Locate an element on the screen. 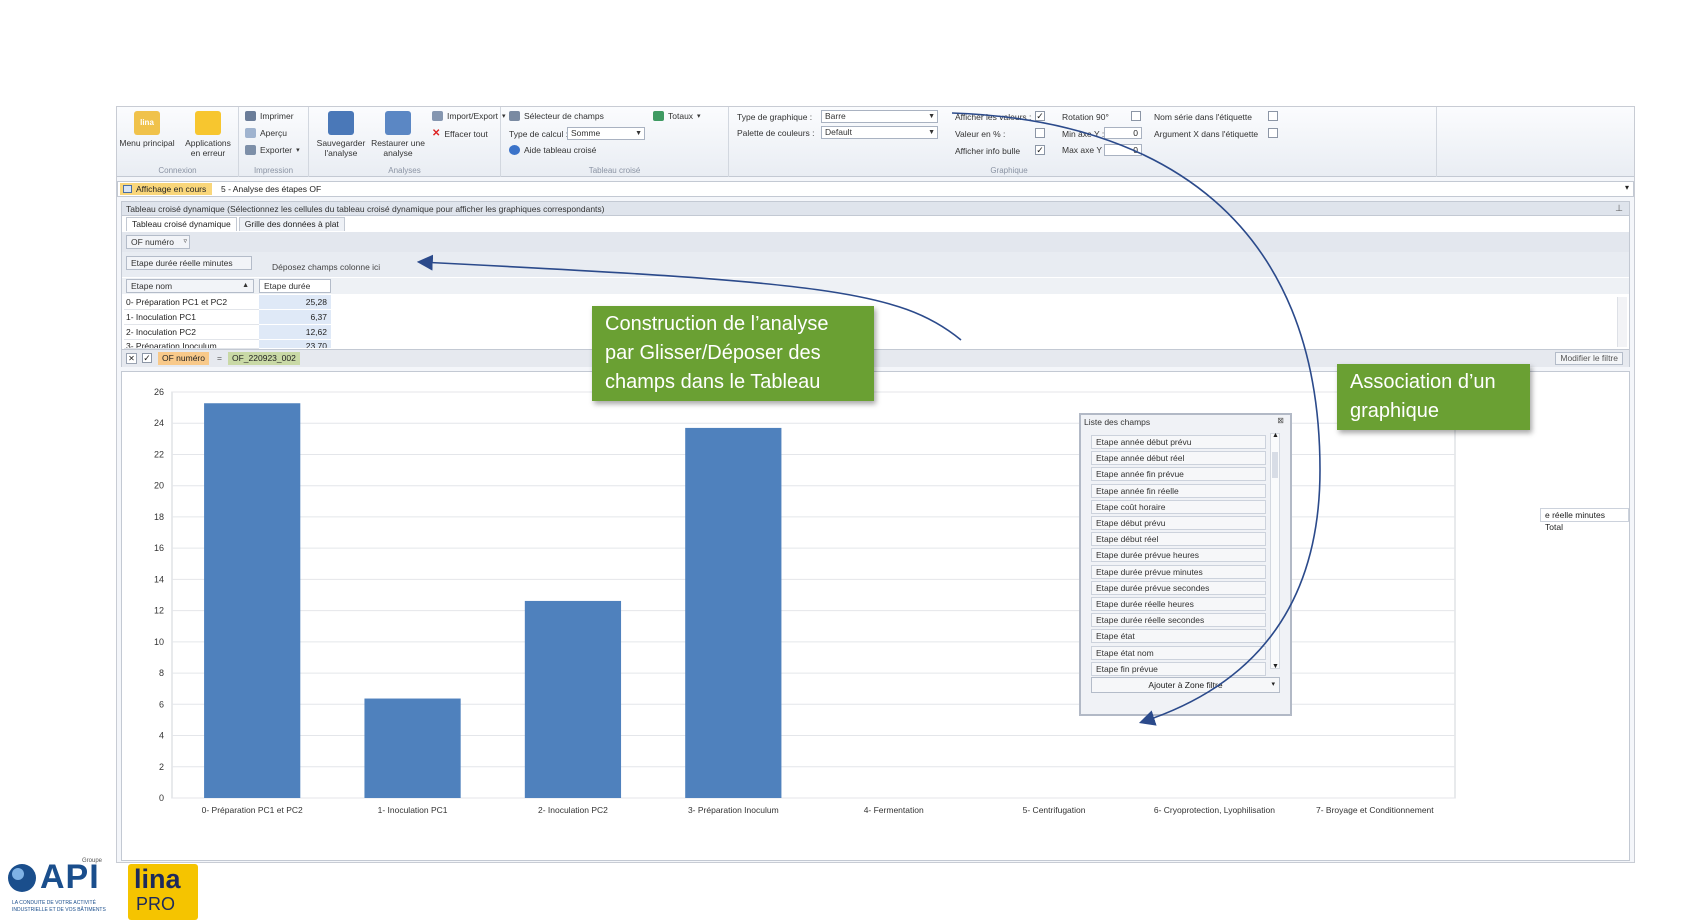 Image resolution: width=1700 pixels, height=924 pixels. type-calcul-select: Somme ▼ is located at coordinates (606, 133).